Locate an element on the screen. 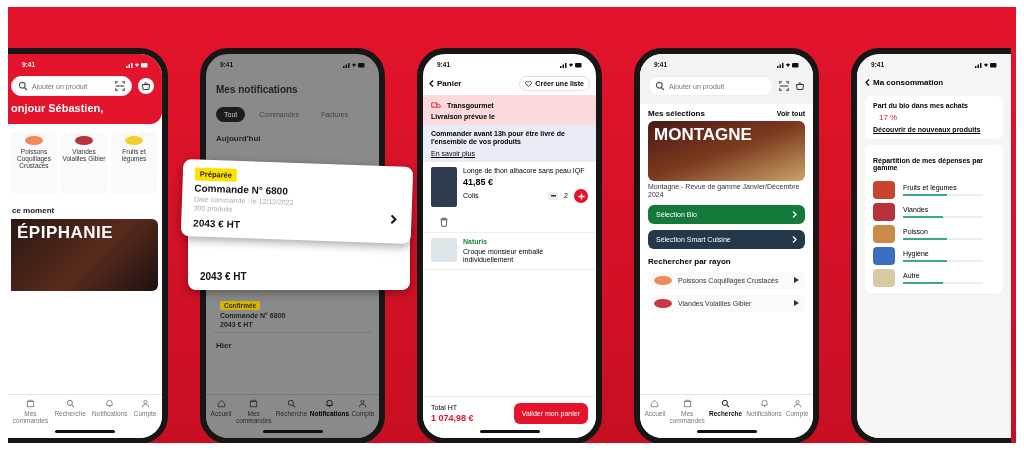  truck-icon is located at coordinates (436, 105).